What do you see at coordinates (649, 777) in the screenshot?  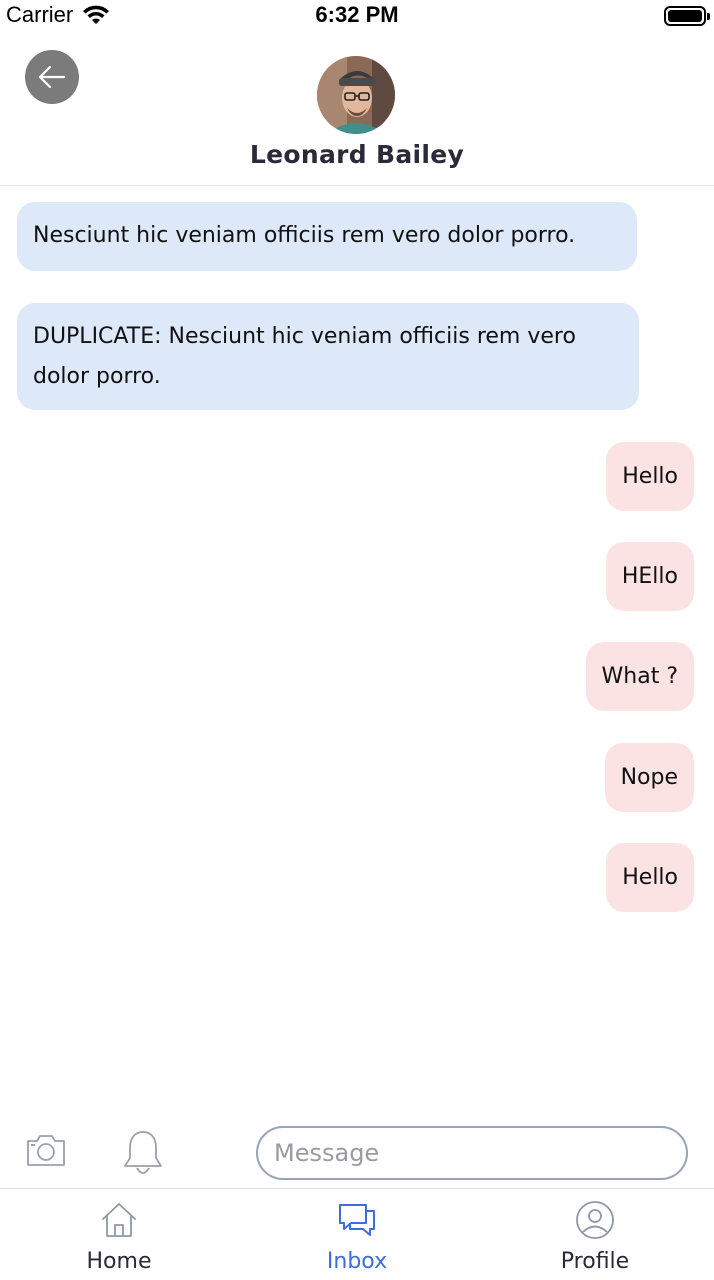 I see `message-outgoing: Nope` at bounding box center [649, 777].